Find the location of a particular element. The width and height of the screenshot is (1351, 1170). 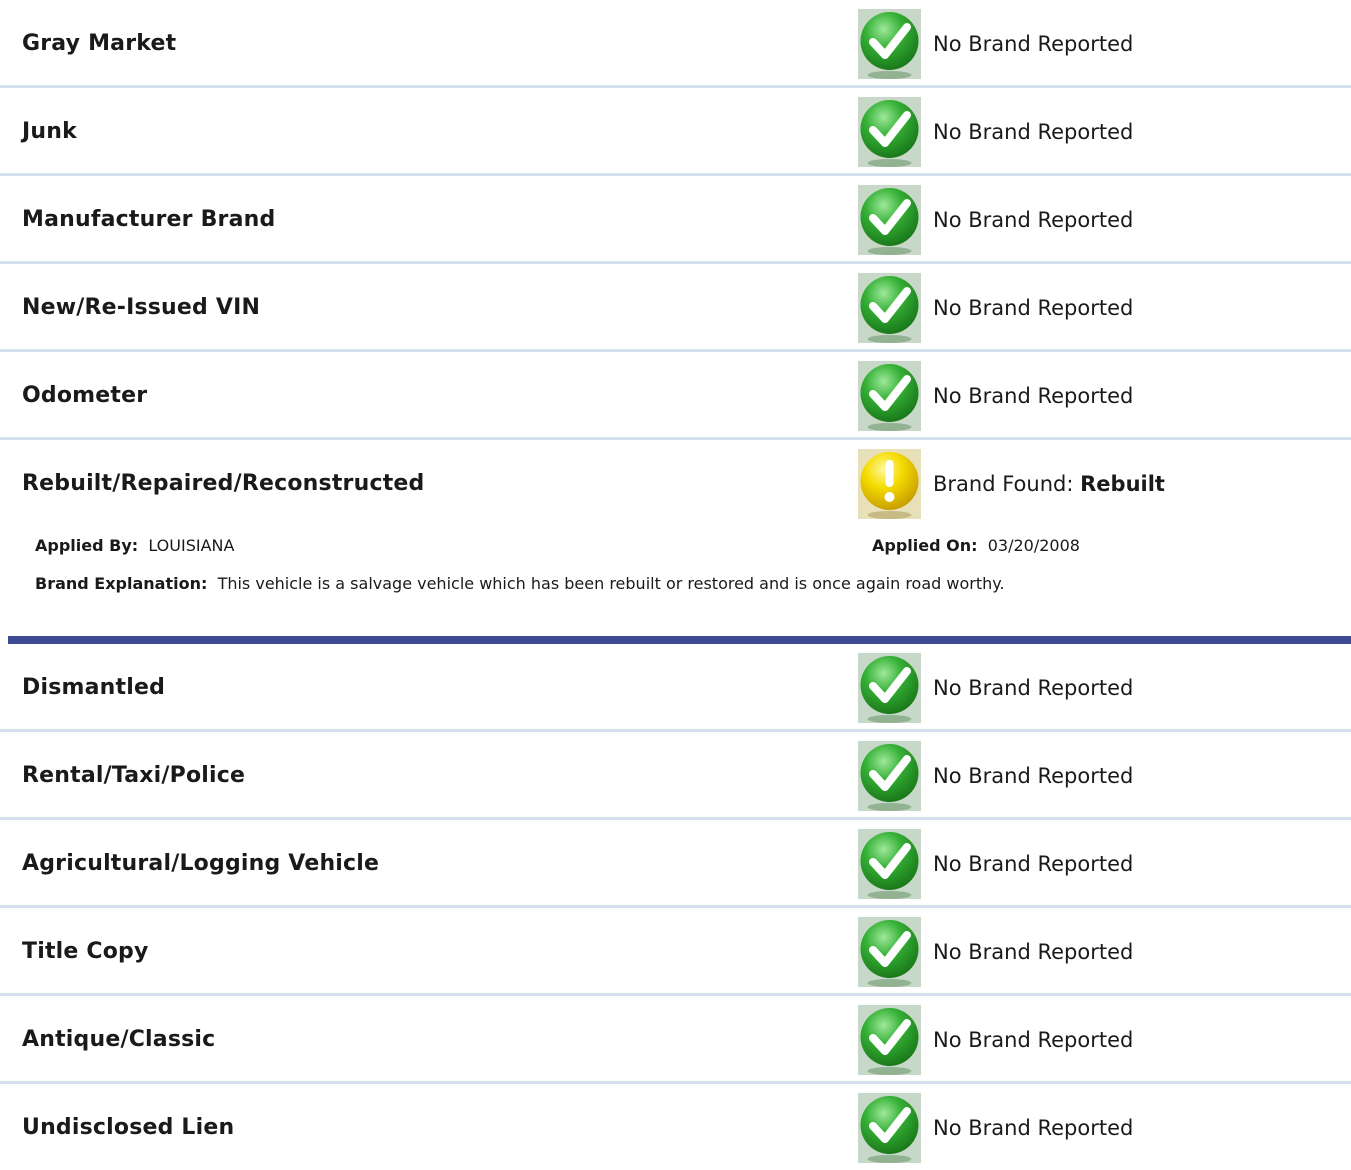

brand-name: Antique/Classic is located at coordinates (119, 1039).